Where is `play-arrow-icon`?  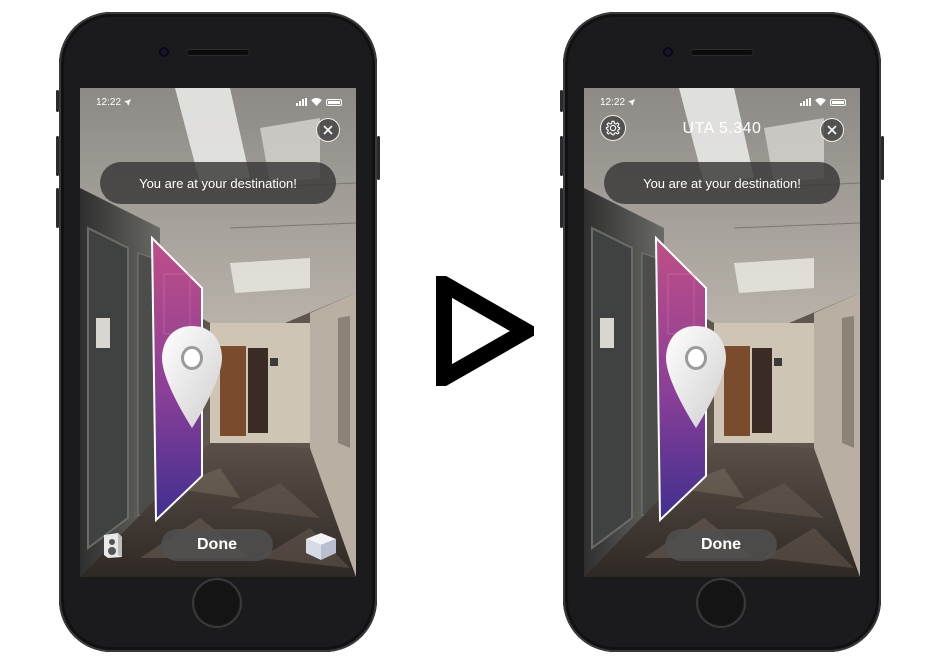 play-arrow-icon is located at coordinates (485, 331).